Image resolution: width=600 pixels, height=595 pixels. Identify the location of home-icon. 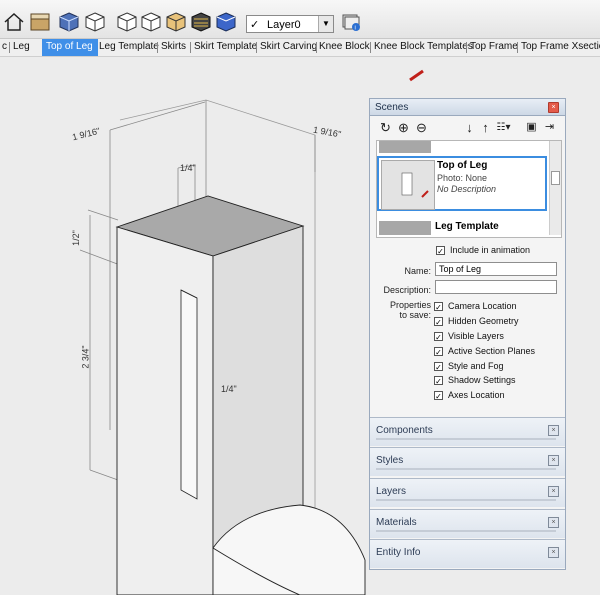
(14, 22).